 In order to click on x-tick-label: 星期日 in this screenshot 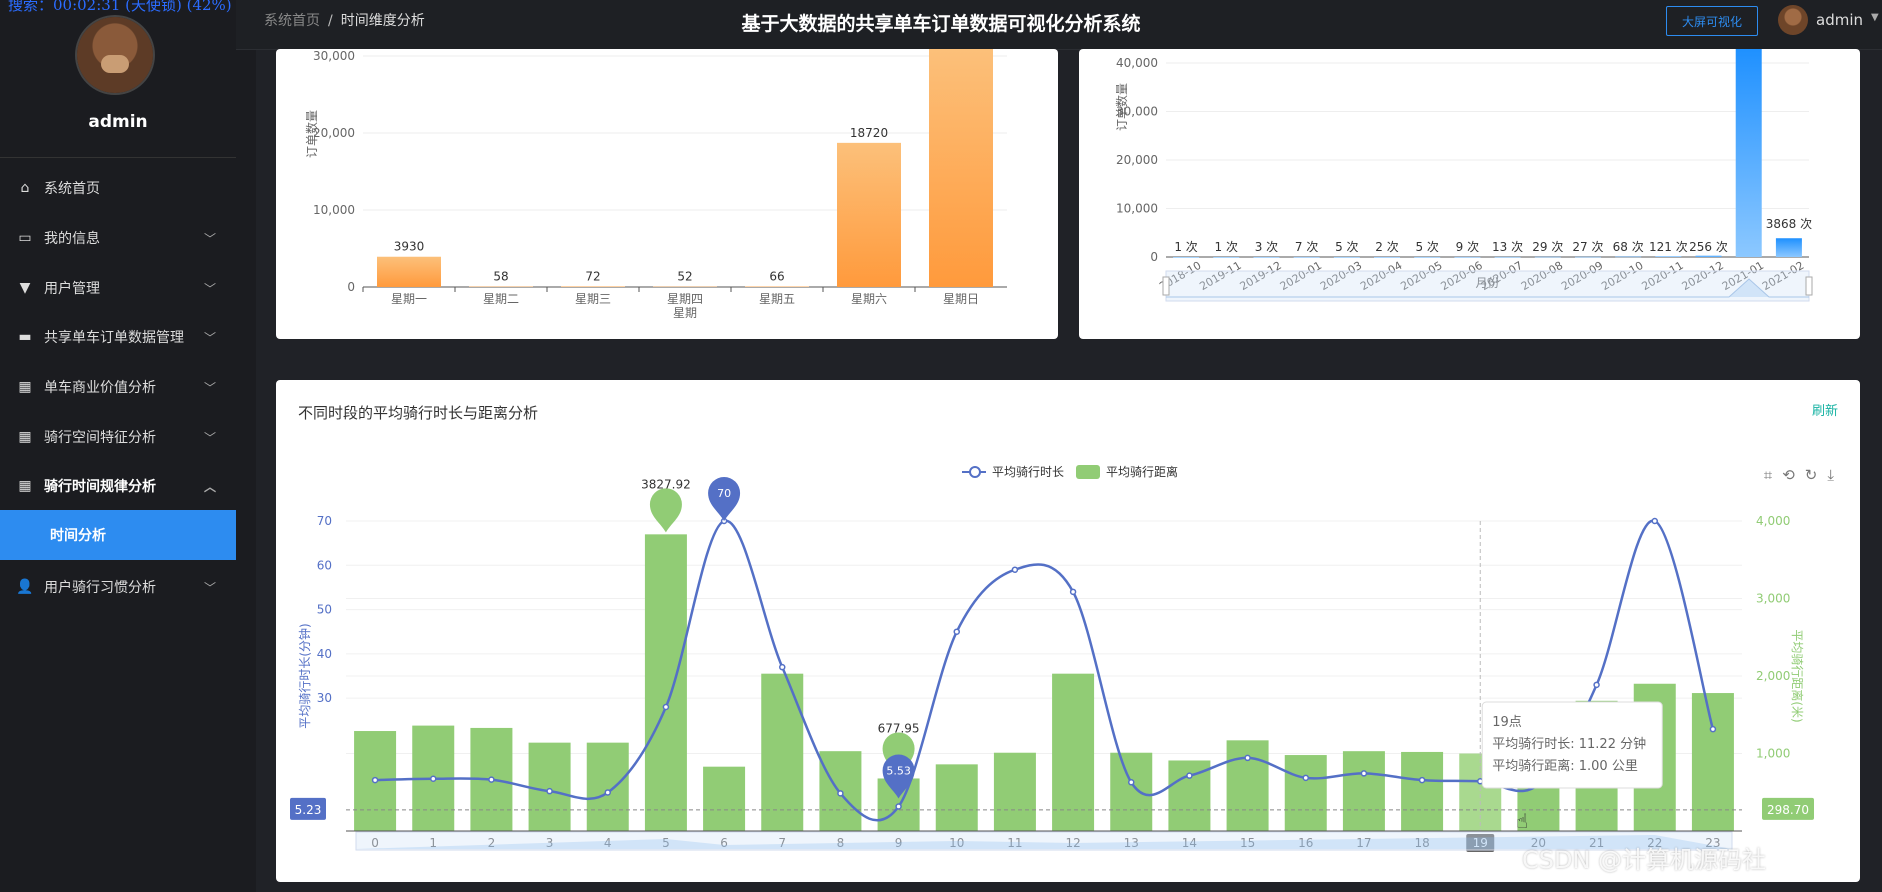, I will do `click(961, 299)`.